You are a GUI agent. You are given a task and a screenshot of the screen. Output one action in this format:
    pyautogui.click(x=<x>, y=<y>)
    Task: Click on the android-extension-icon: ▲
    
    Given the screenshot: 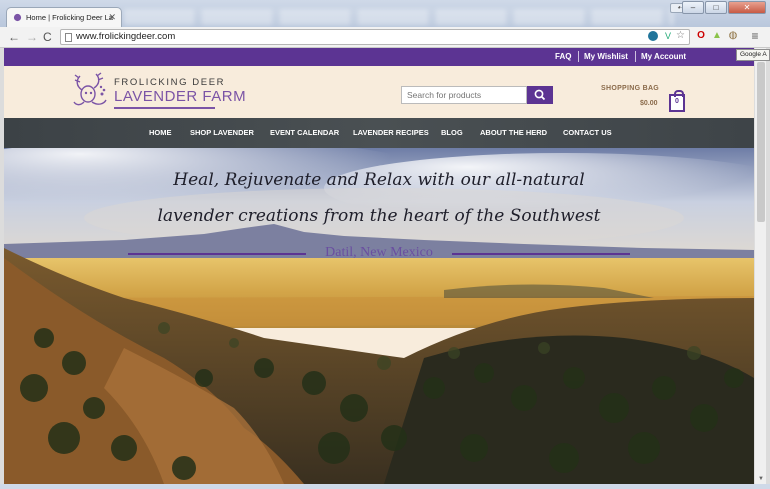 What is the action you would take?
    pyautogui.click(x=717, y=36)
    